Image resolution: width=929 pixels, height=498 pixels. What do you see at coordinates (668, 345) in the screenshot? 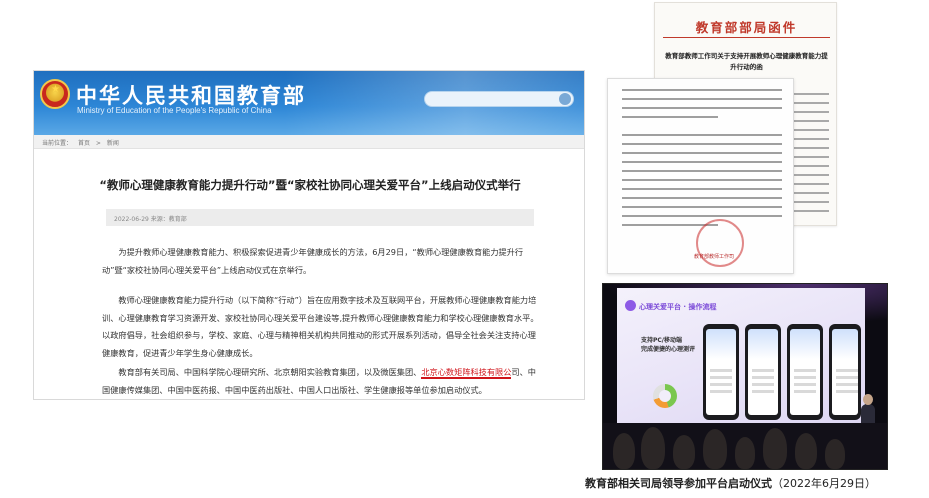
I see `screen-heading: 支持PC/移动端 完成便捷的心理测评` at bounding box center [668, 345].